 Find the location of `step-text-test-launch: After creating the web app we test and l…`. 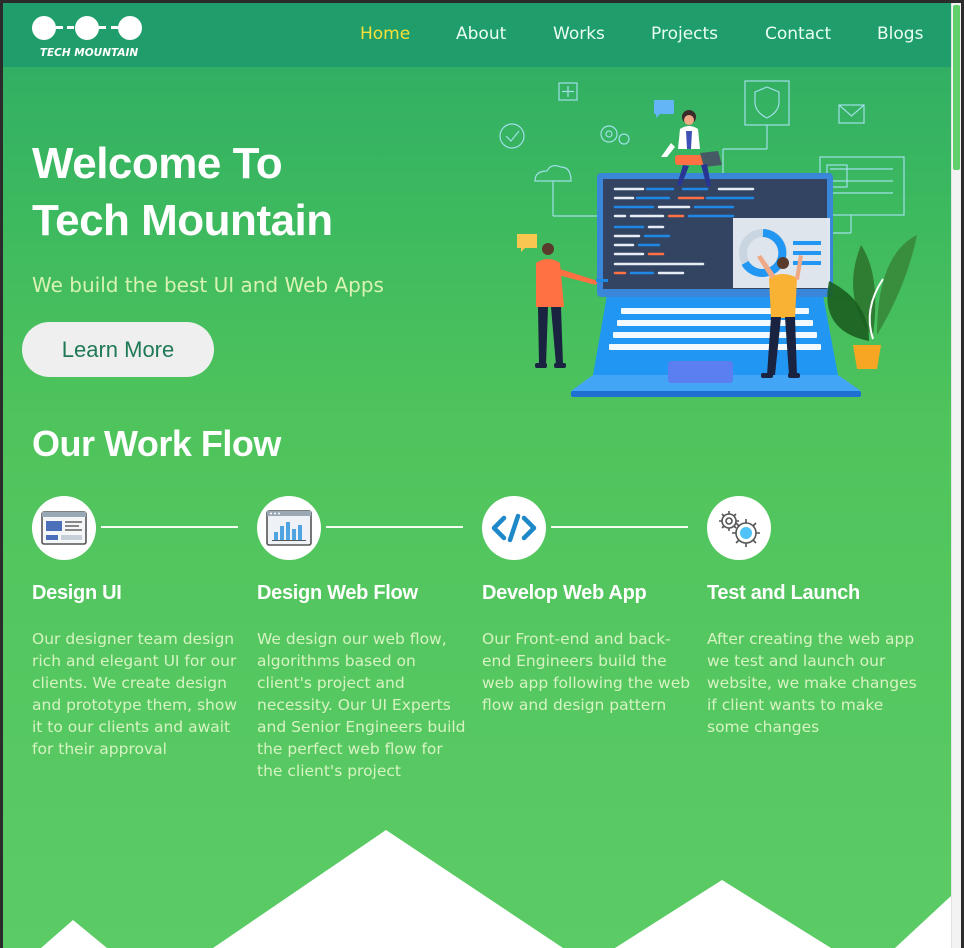

step-text-test-launch: After creating the web app we test and l… is located at coordinates (812, 683).